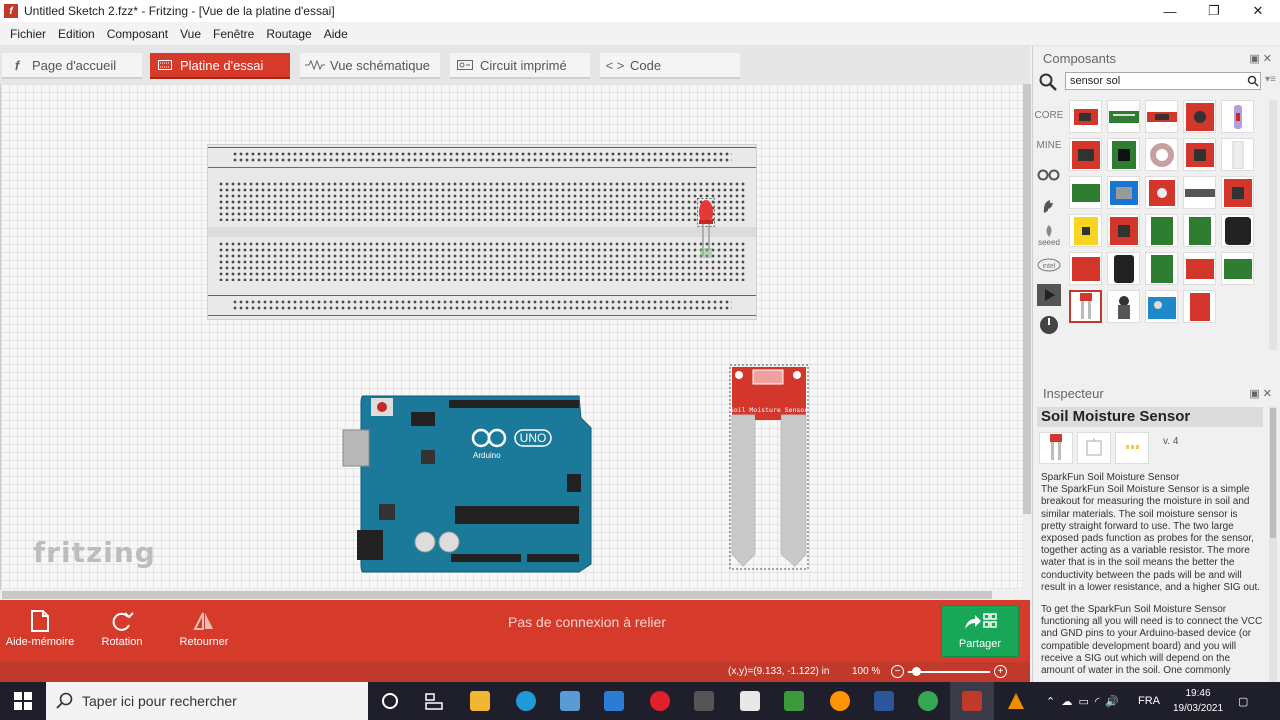 Image resolution: width=1280 pixels, height=720 pixels. I want to click on search-submit-icon, so click(1253, 81).